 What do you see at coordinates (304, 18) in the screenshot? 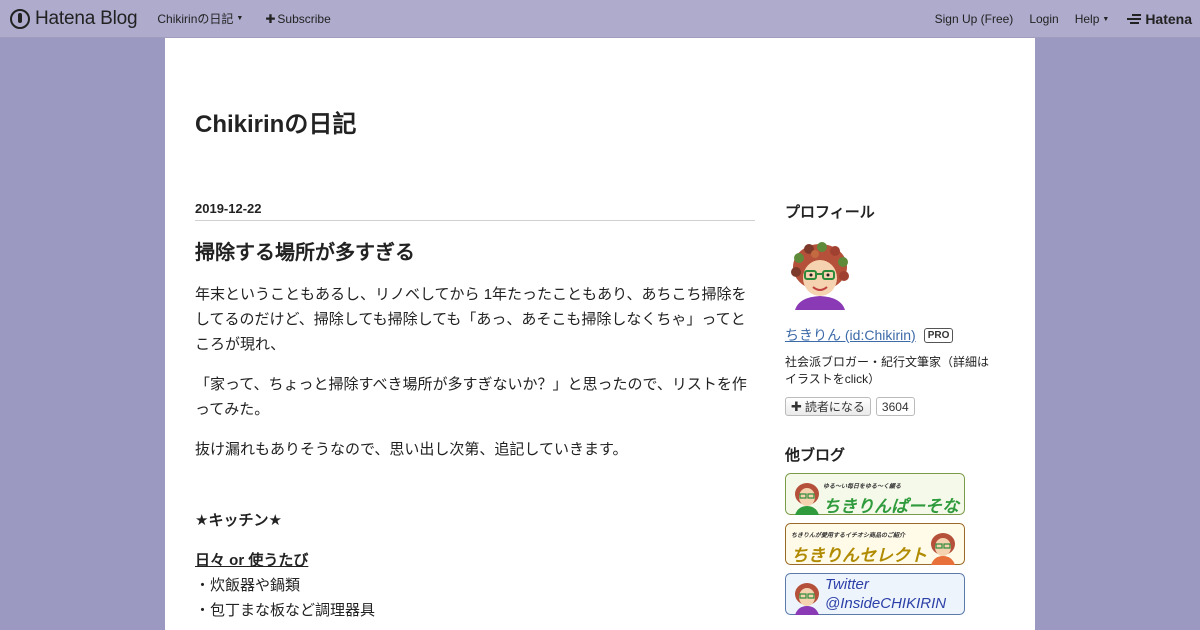
I see `subscribe-label: Subscribe` at bounding box center [304, 18].